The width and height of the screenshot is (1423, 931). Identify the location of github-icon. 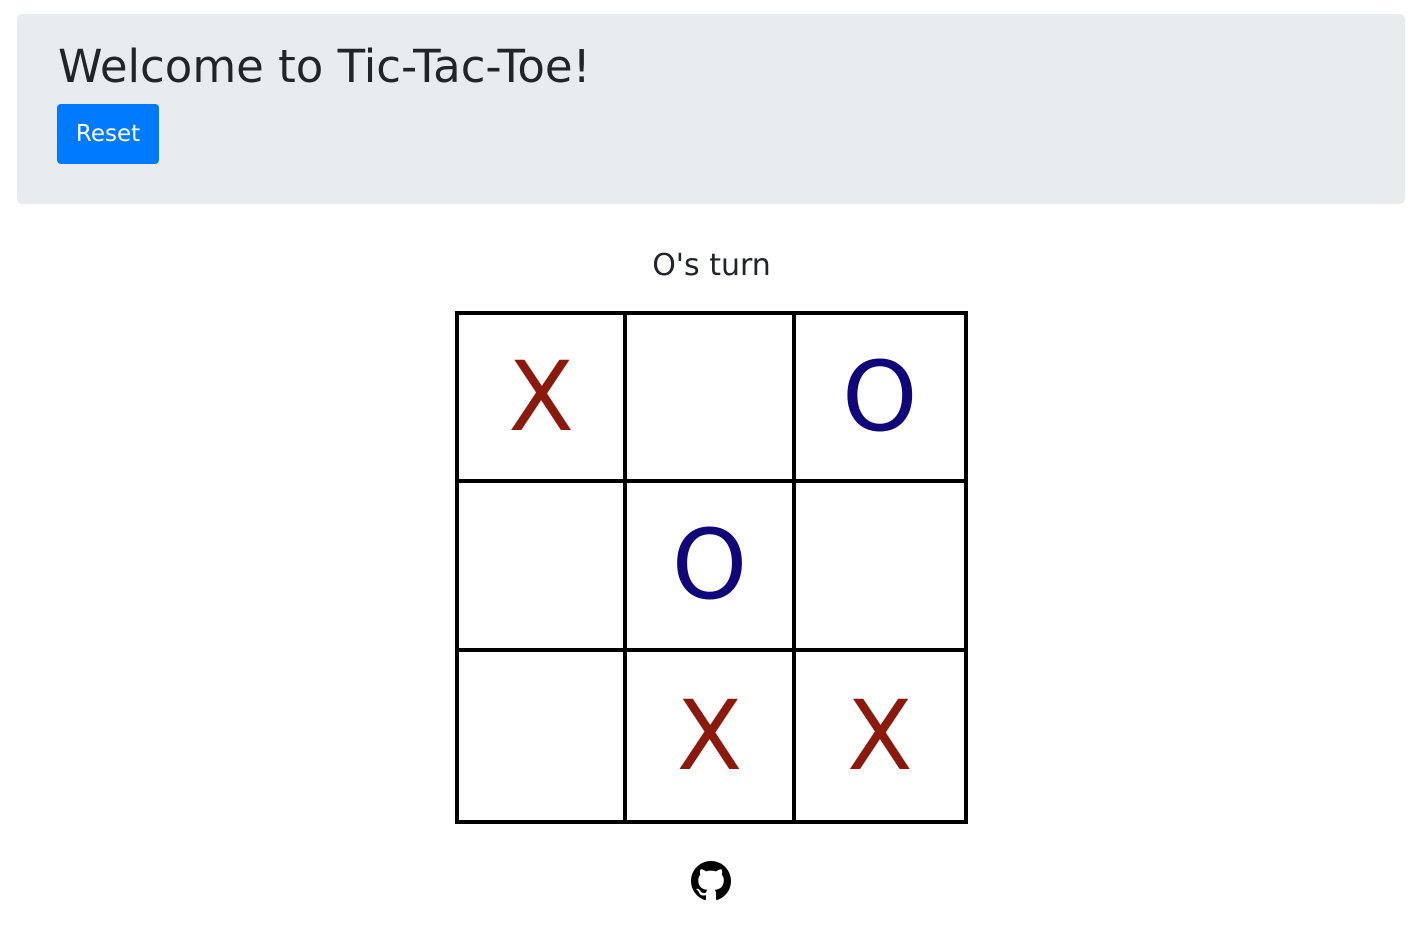
(711, 881).